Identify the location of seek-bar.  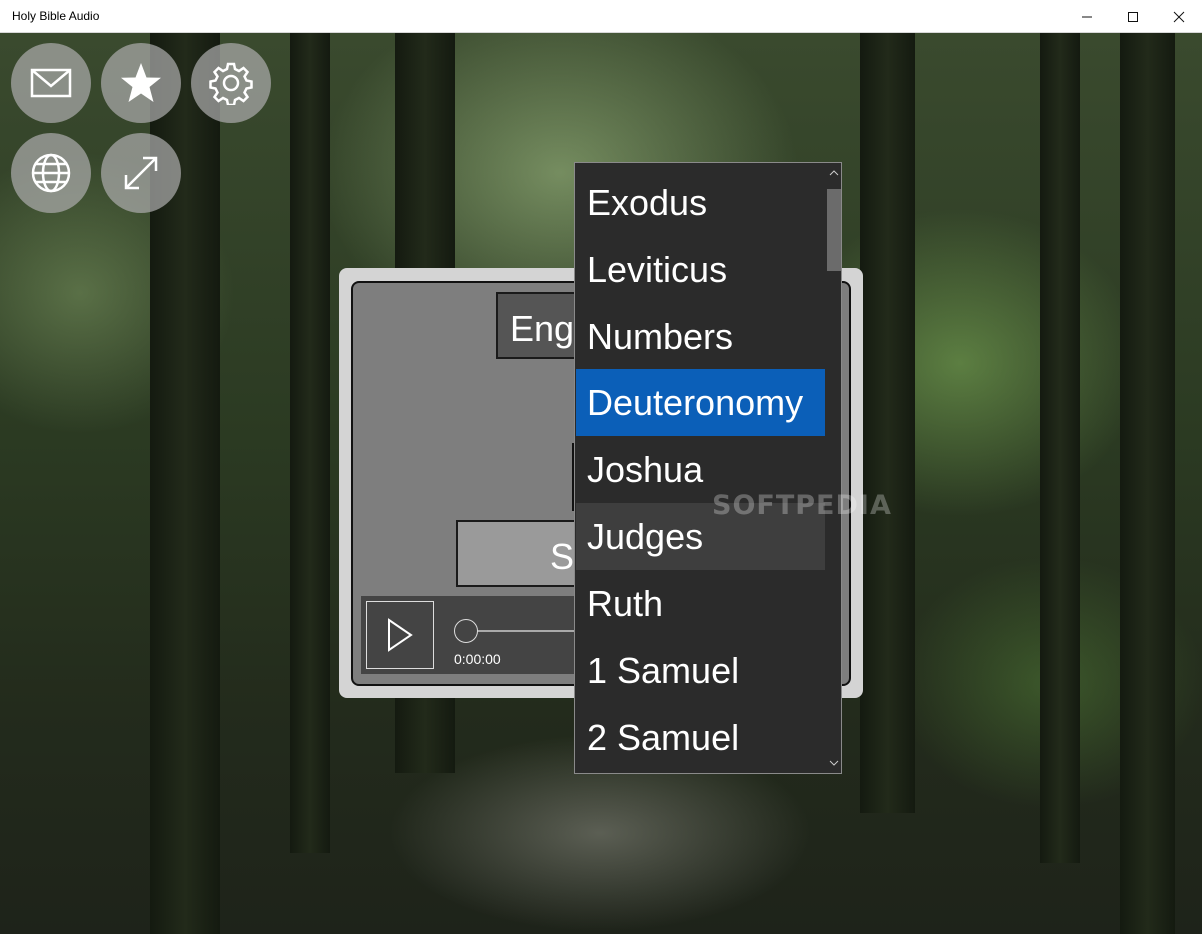
(526, 631).